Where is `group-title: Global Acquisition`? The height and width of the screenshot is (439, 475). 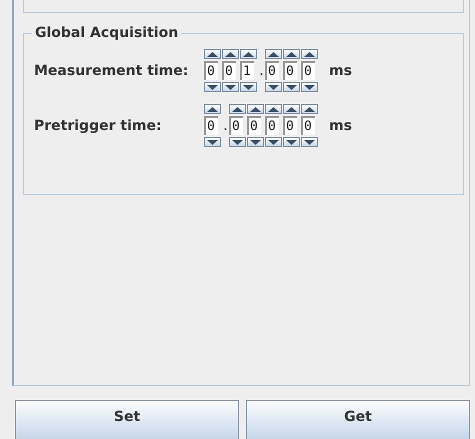 group-title: Global Acquisition is located at coordinates (107, 33).